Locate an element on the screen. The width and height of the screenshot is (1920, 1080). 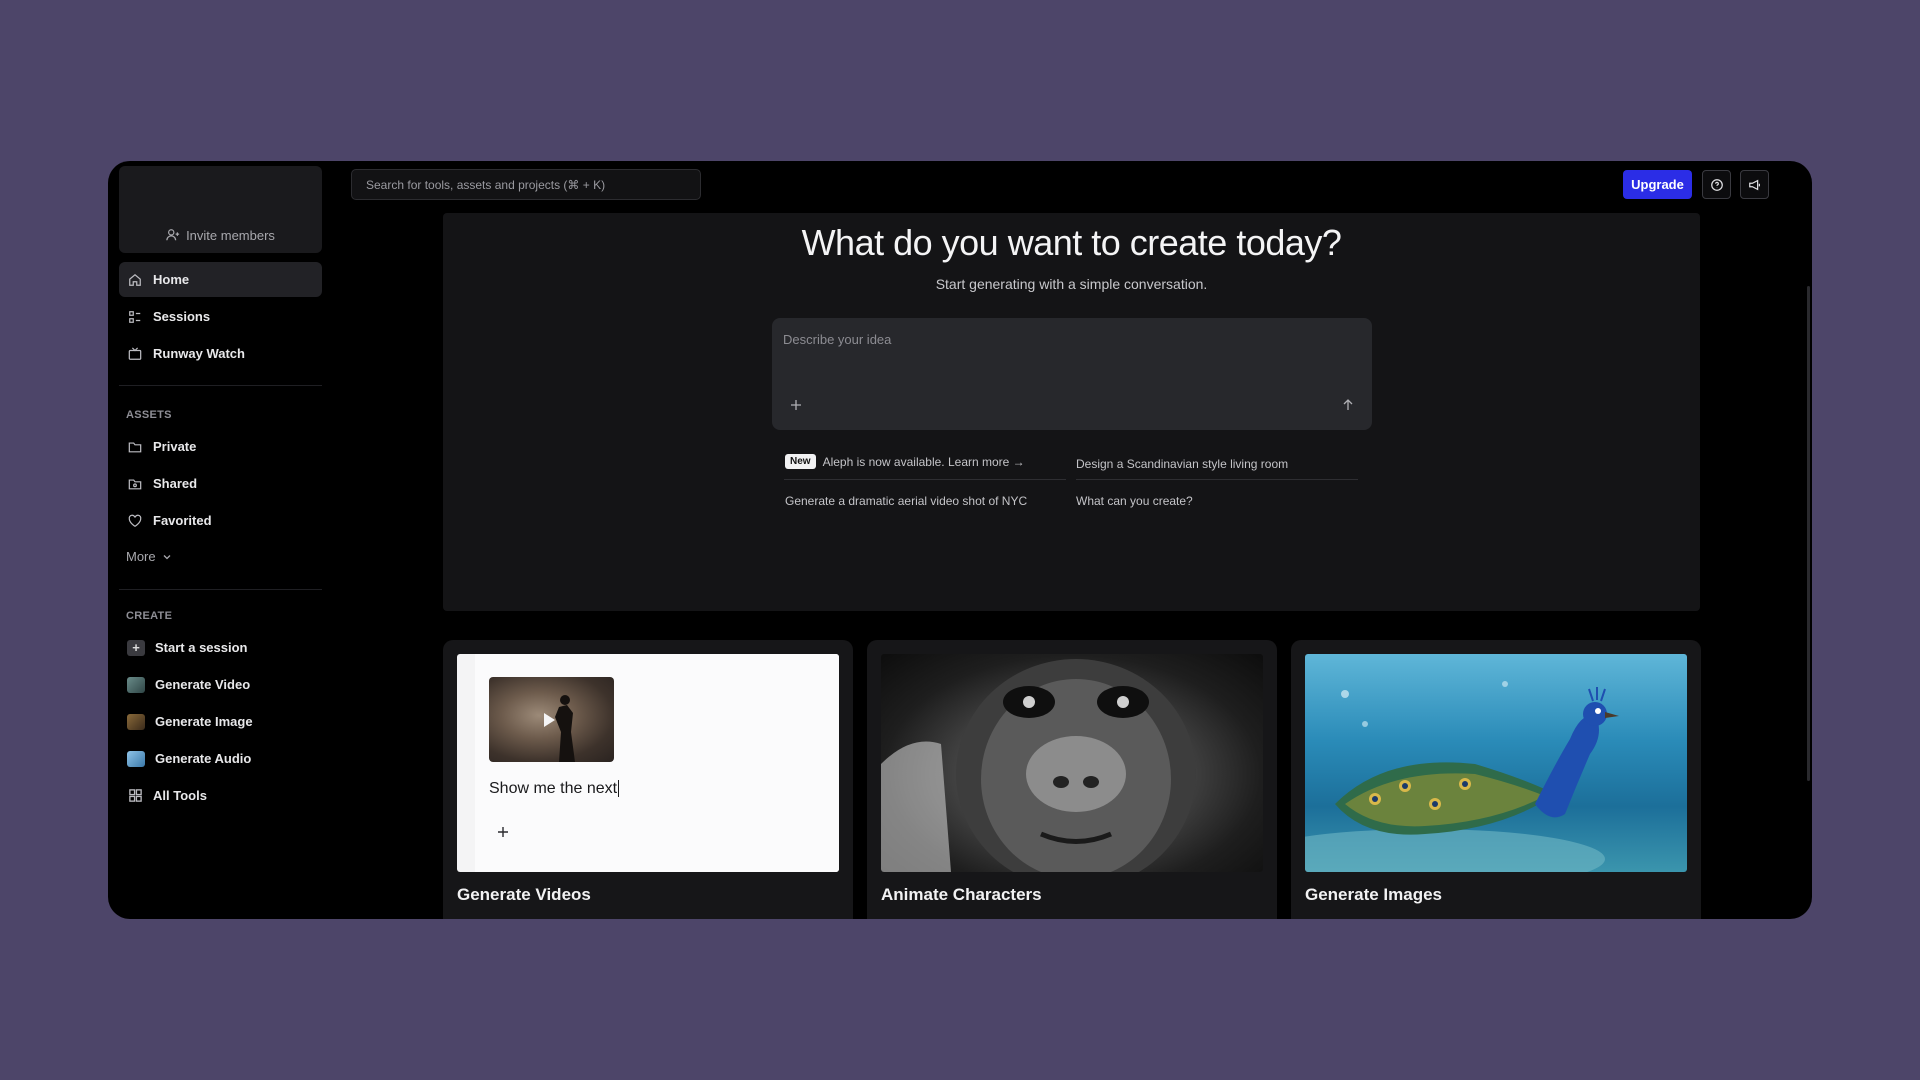
suggestion-scandinavian: Design a Scandinavian style living room is located at coordinates (1182, 464).